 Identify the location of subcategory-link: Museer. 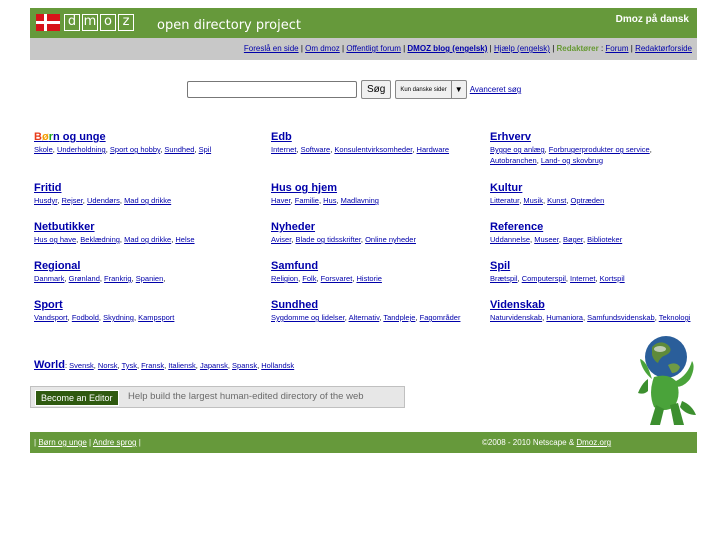
(546, 239).